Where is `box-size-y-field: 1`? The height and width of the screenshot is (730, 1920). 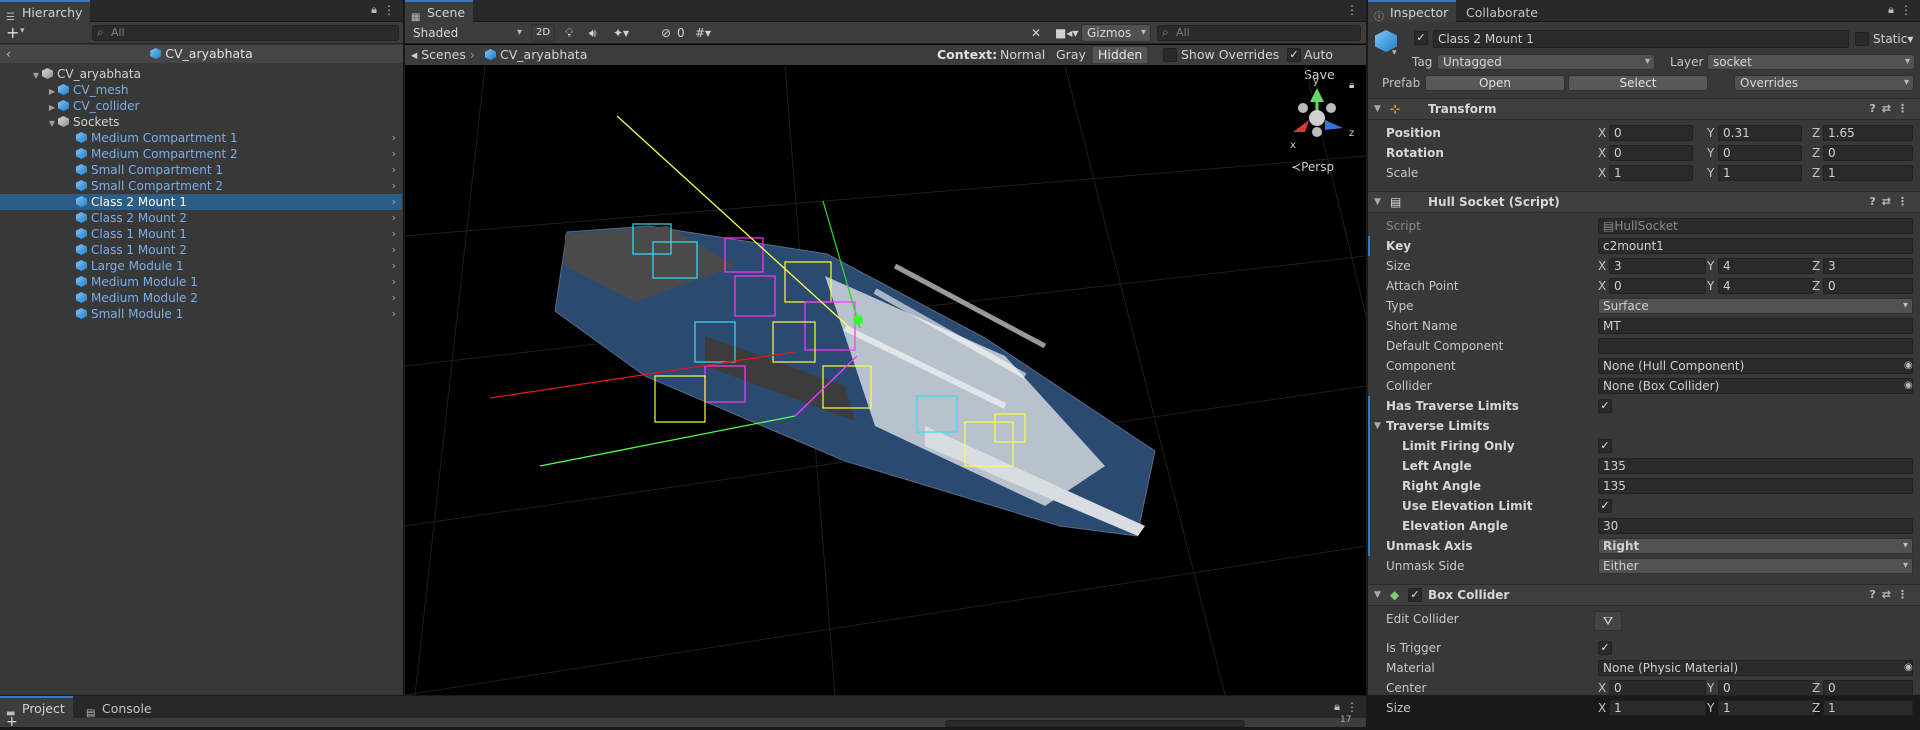 box-size-y-field: 1 is located at coordinates (1766, 708).